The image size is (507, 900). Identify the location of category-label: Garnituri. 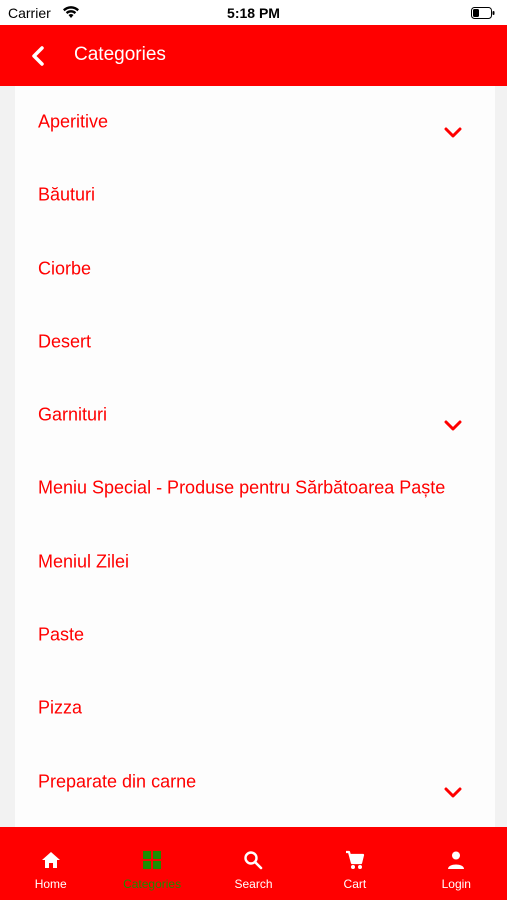
(73, 414).